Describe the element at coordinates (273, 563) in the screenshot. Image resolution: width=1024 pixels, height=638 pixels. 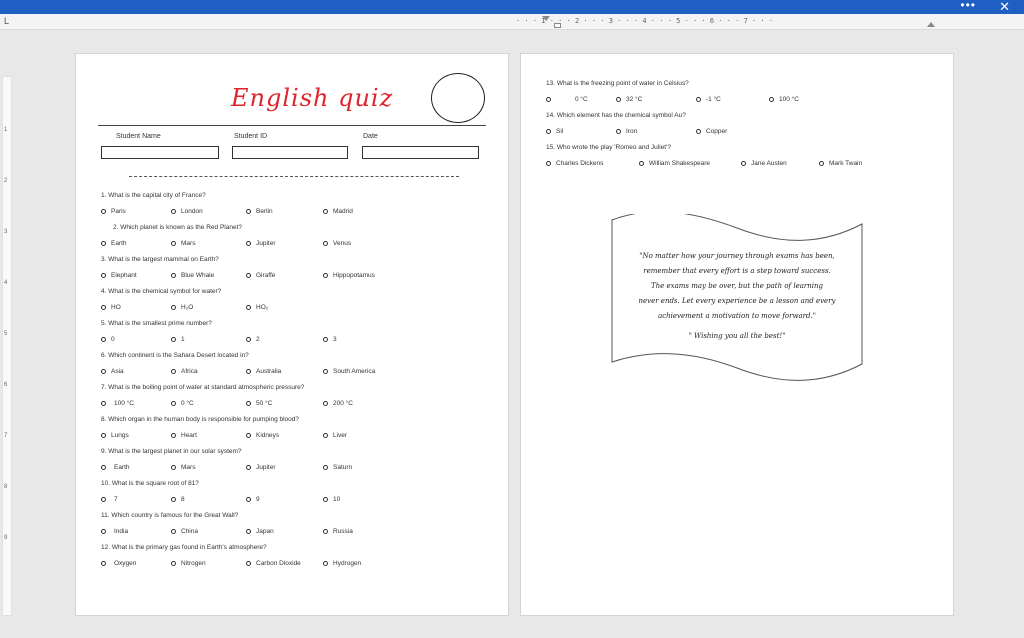
I see `question-12-option-3: Carbon Dioxide` at that location.